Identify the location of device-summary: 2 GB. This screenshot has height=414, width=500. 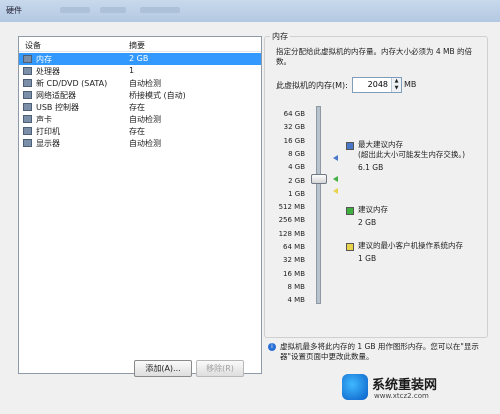
(139, 58).